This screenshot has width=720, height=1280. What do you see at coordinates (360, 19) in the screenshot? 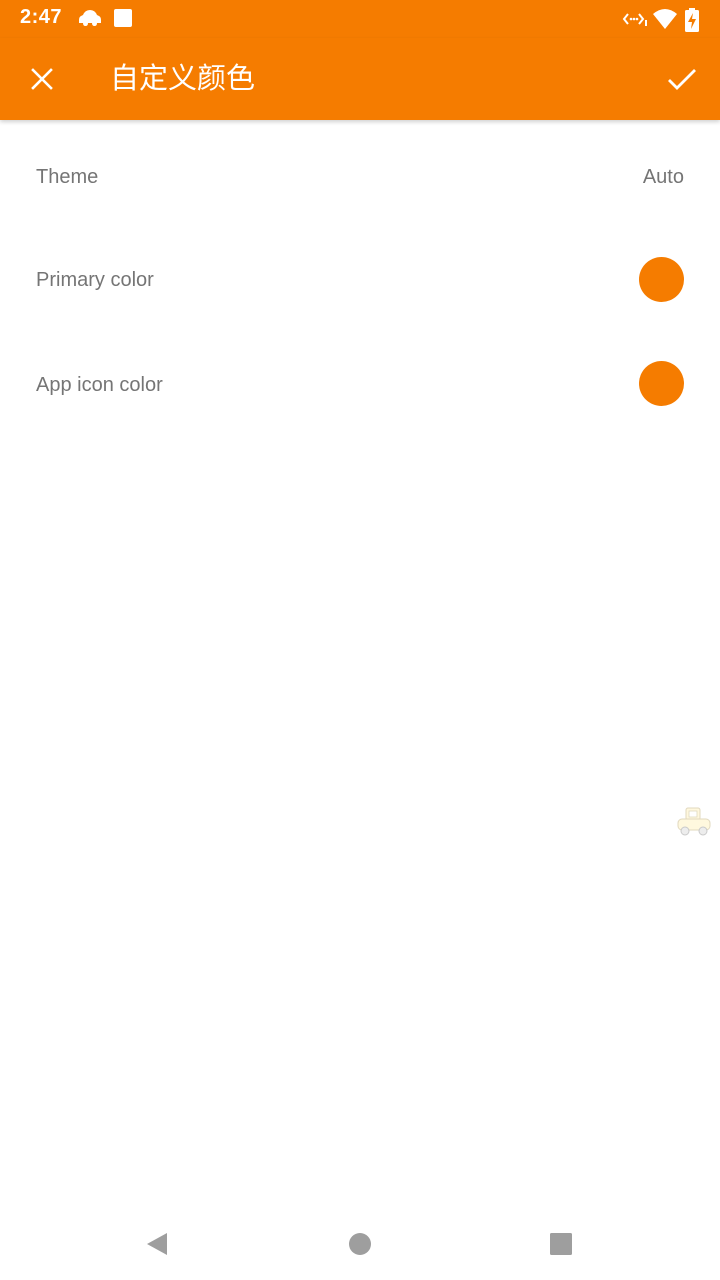
I see `status-bar: 2:47` at bounding box center [360, 19].